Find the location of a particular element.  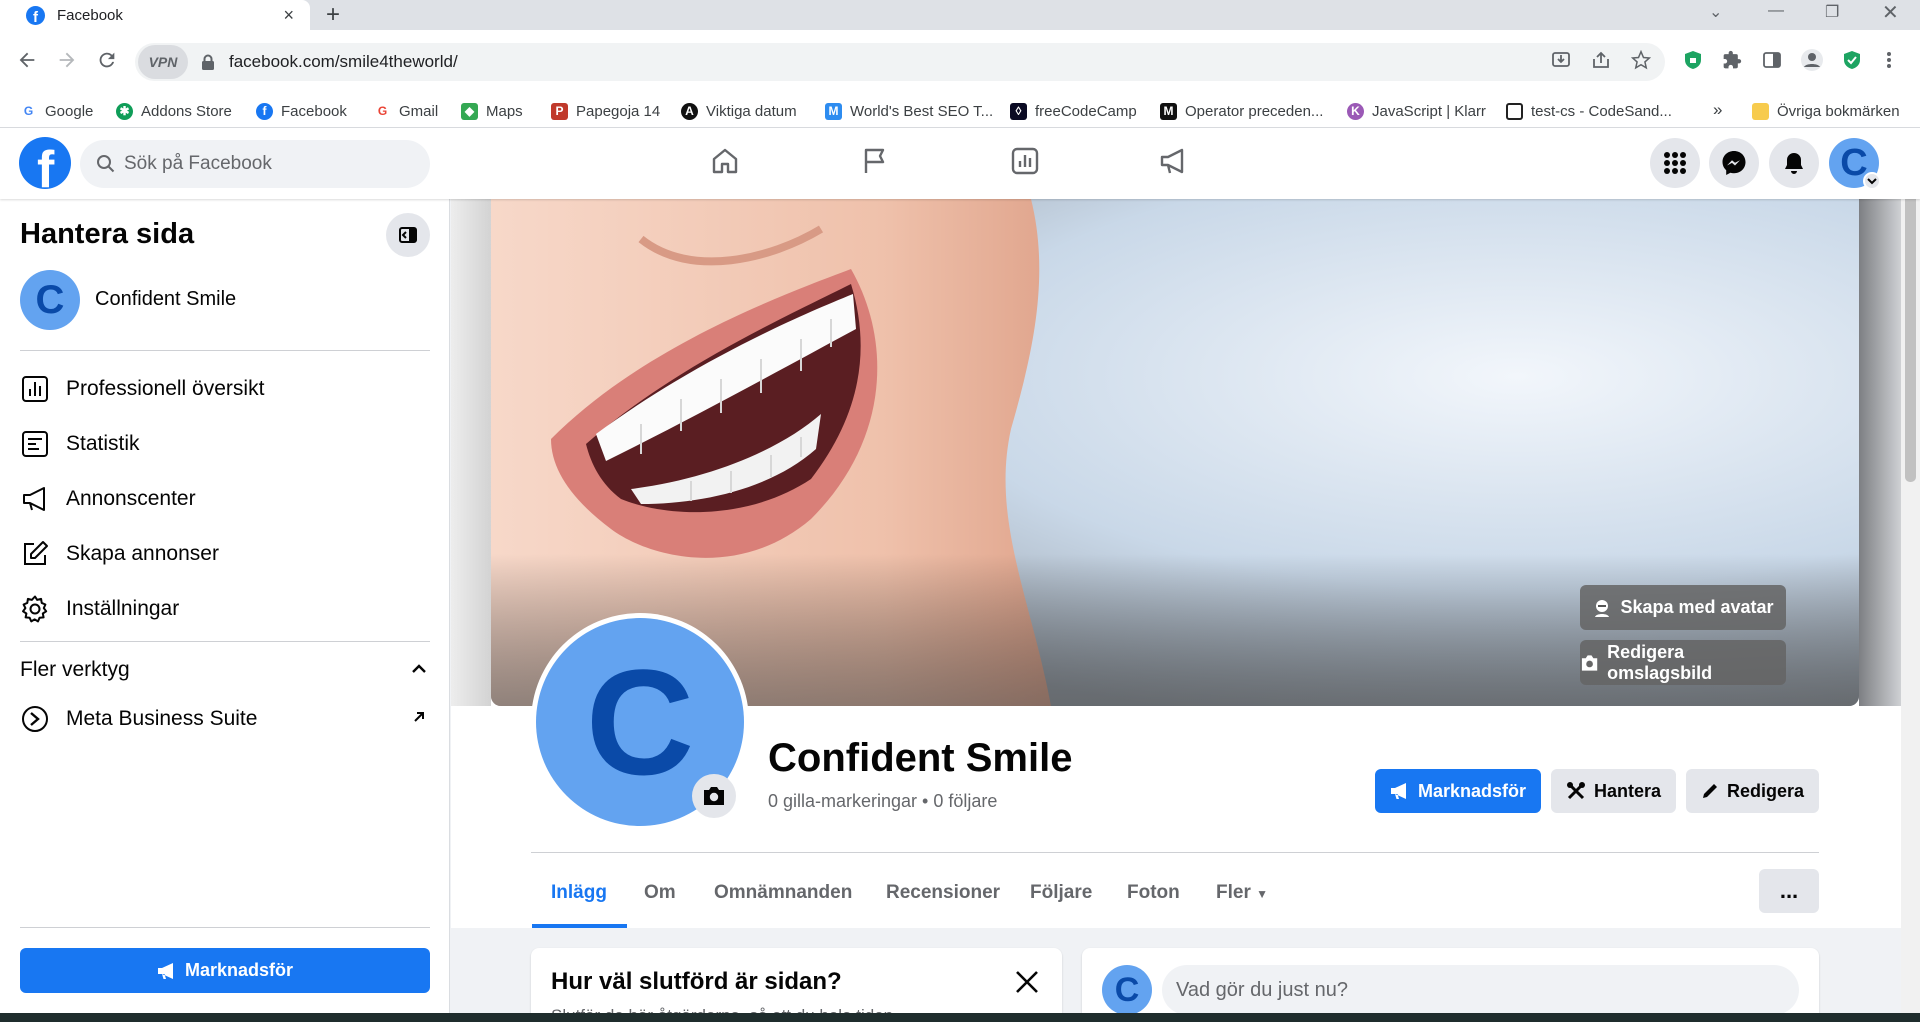

menu-grid-button is located at coordinates (1675, 163).